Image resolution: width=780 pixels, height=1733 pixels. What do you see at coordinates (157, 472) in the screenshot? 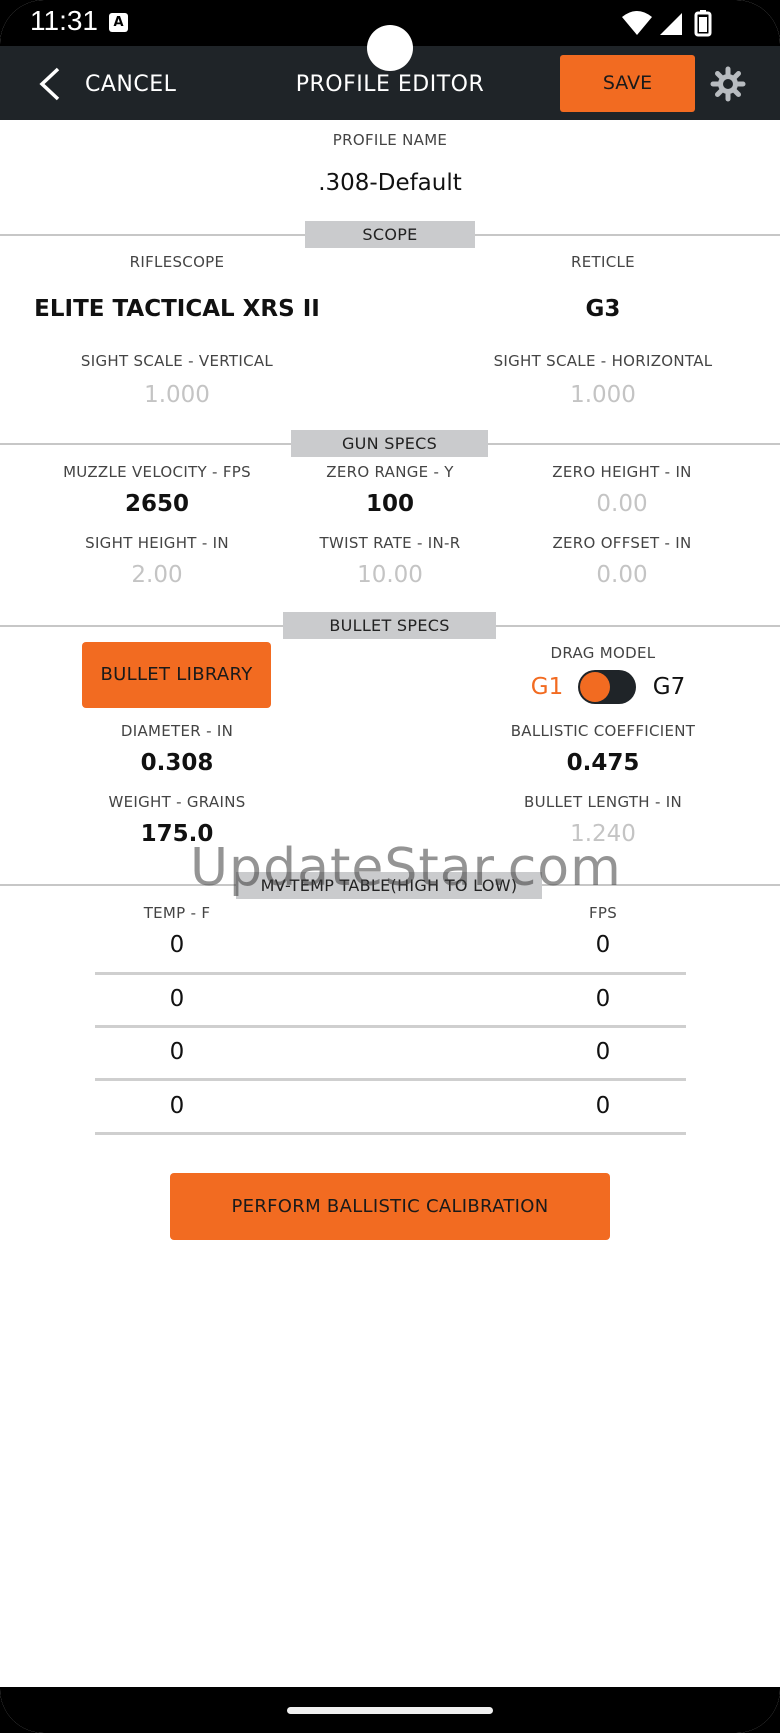
I see `muzzle-velocity-label: MUZZLE VELOCITY - FPS` at bounding box center [157, 472].